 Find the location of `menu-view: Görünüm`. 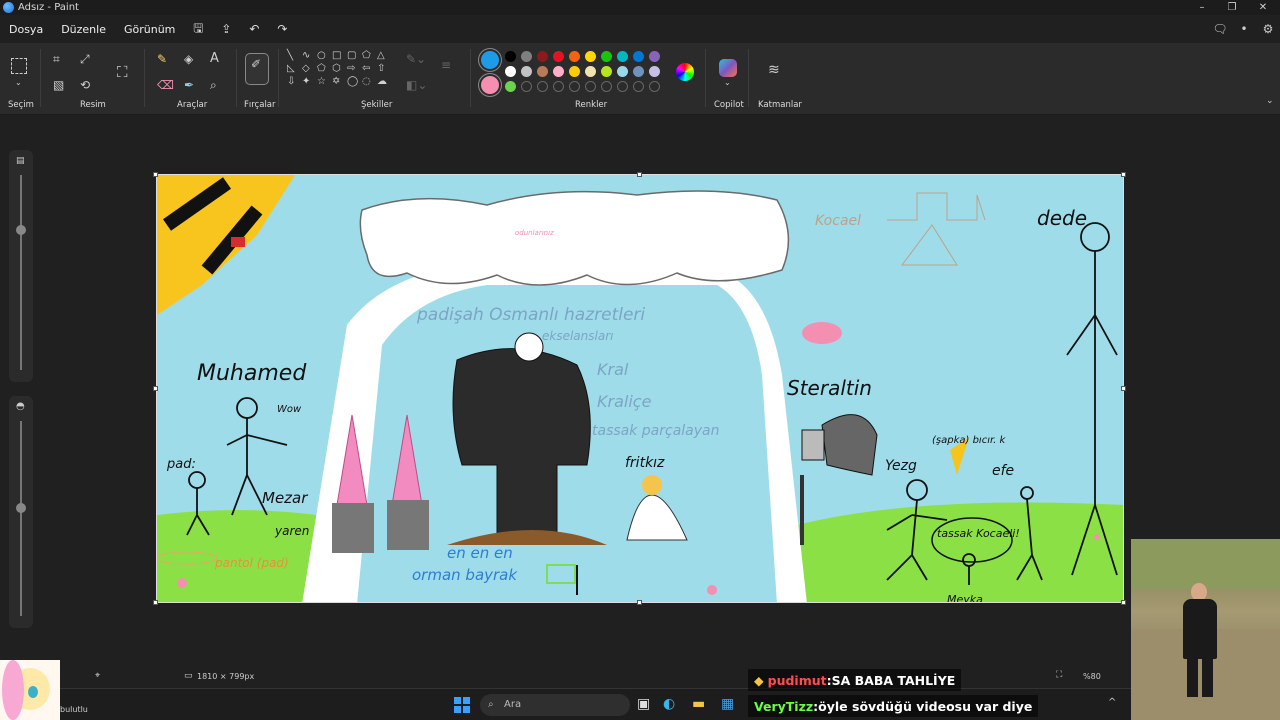

menu-view: Görünüm is located at coordinates (149, 29).